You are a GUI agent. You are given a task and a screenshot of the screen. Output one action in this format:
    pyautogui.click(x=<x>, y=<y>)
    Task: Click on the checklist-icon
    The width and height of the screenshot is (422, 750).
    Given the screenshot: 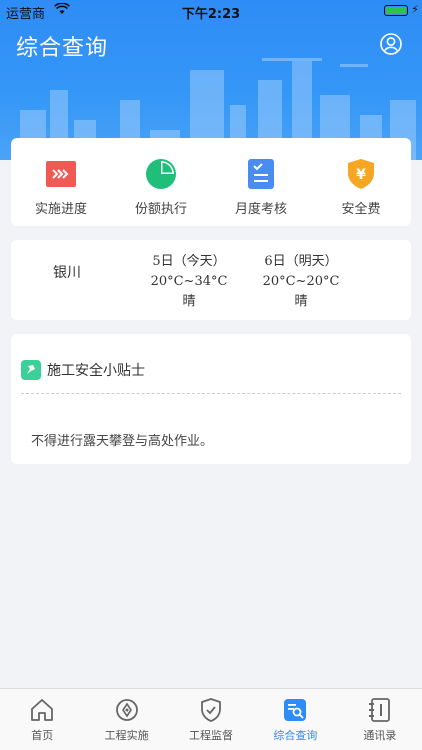 What is the action you would take?
    pyautogui.click(x=261, y=174)
    